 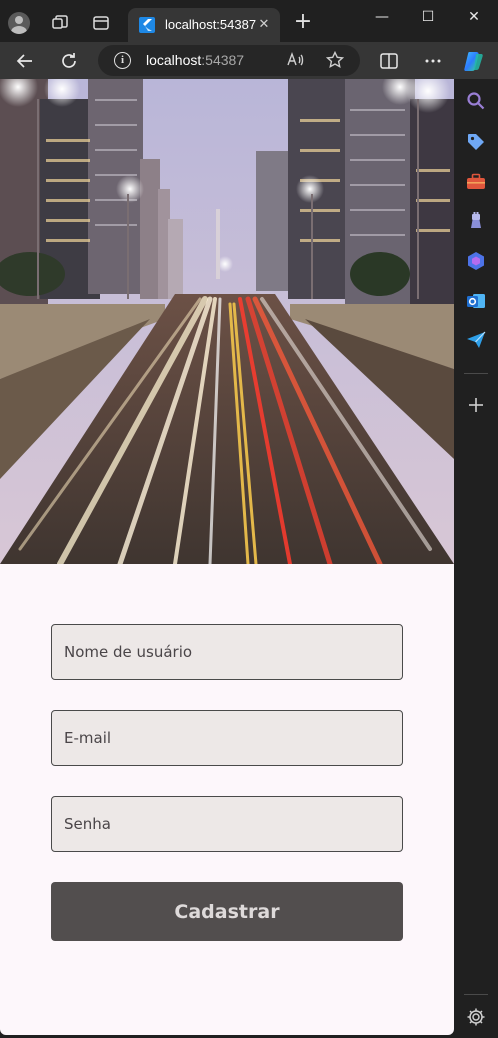 I want to click on url-port: :54387, so click(x=223, y=60).